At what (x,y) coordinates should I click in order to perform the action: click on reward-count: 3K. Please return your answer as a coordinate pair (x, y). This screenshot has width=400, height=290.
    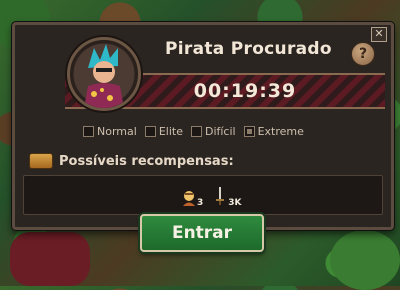
    Looking at the image, I should click on (235, 203).